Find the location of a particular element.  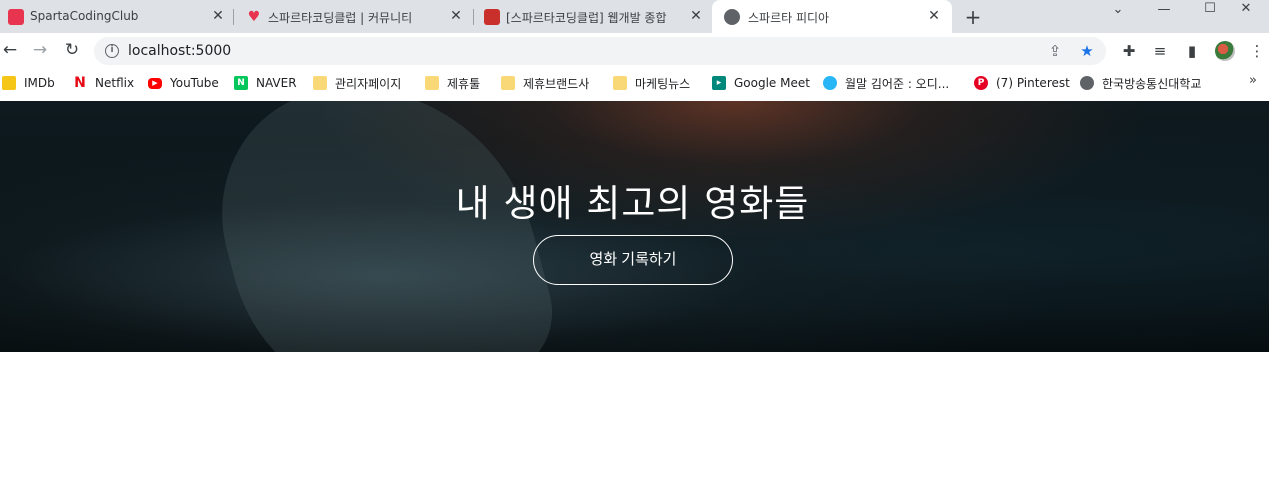

forward-icon: → is located at coordinates (40, 50).